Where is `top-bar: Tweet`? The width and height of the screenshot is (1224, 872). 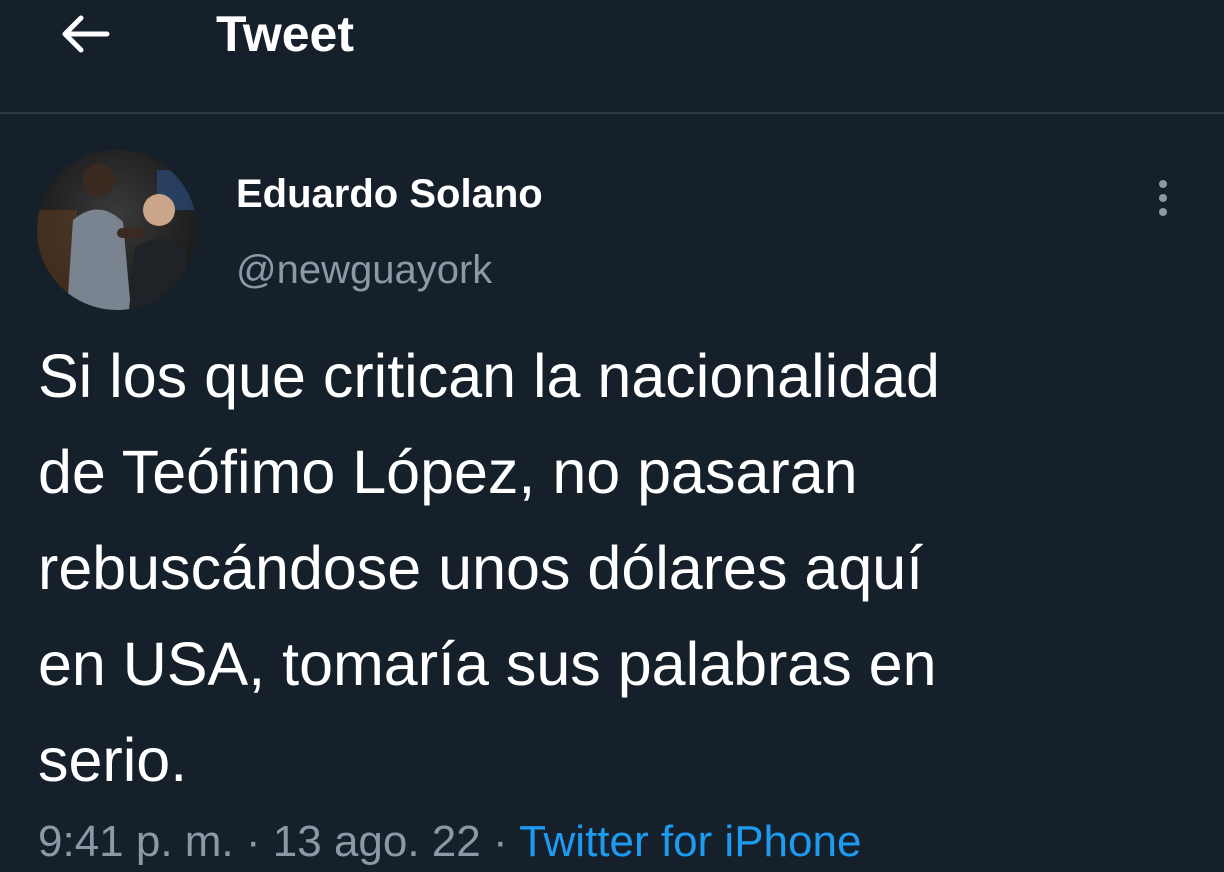 top-bar: Tweet is located at coordinates (612, 57).